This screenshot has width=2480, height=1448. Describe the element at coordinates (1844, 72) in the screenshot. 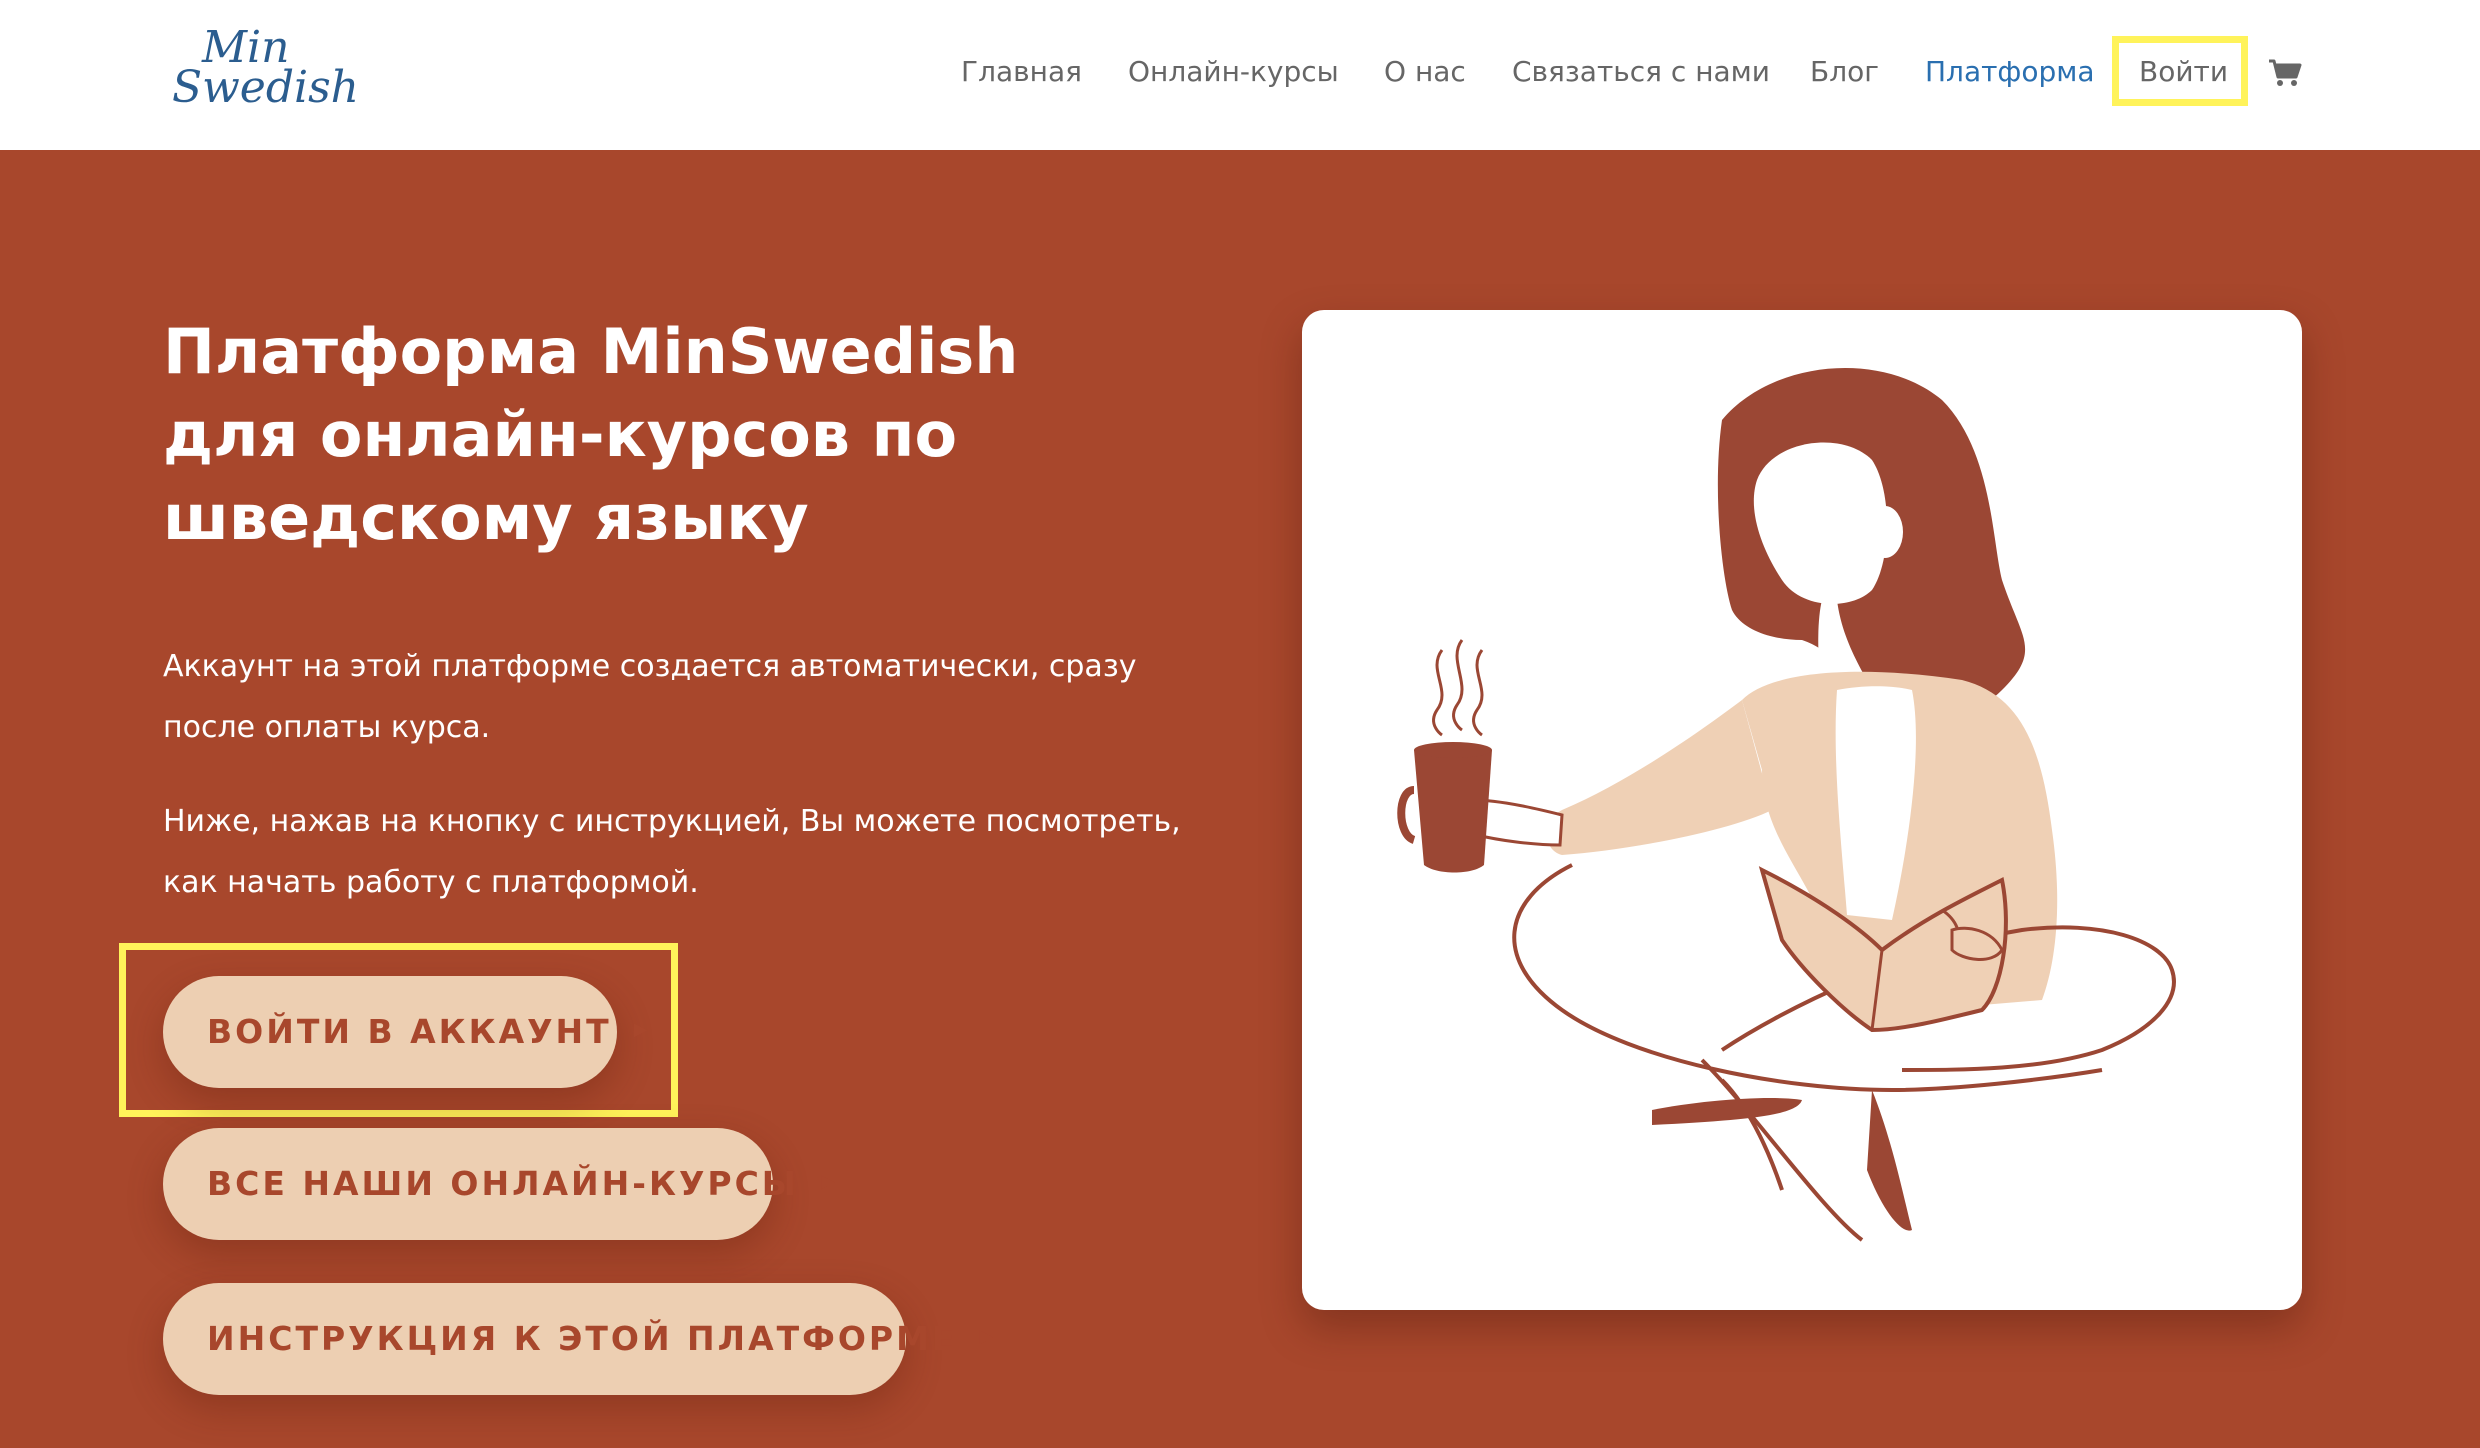

I see `nav-item-blog: Блог` at that location.